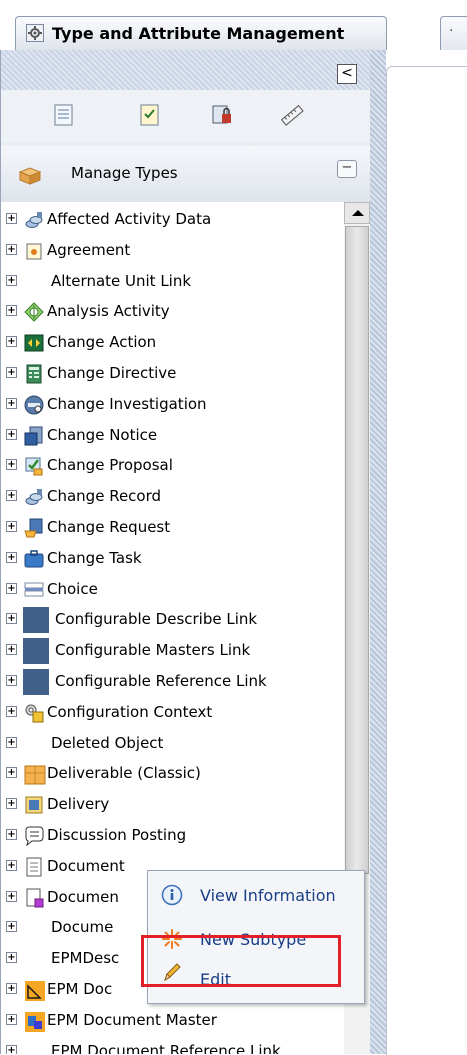 The width and height of the screenshot is (467, 1055). Describe the element at coordinates (124, 173) in the screenshot. I see `section-title: Manage Types` at that location.